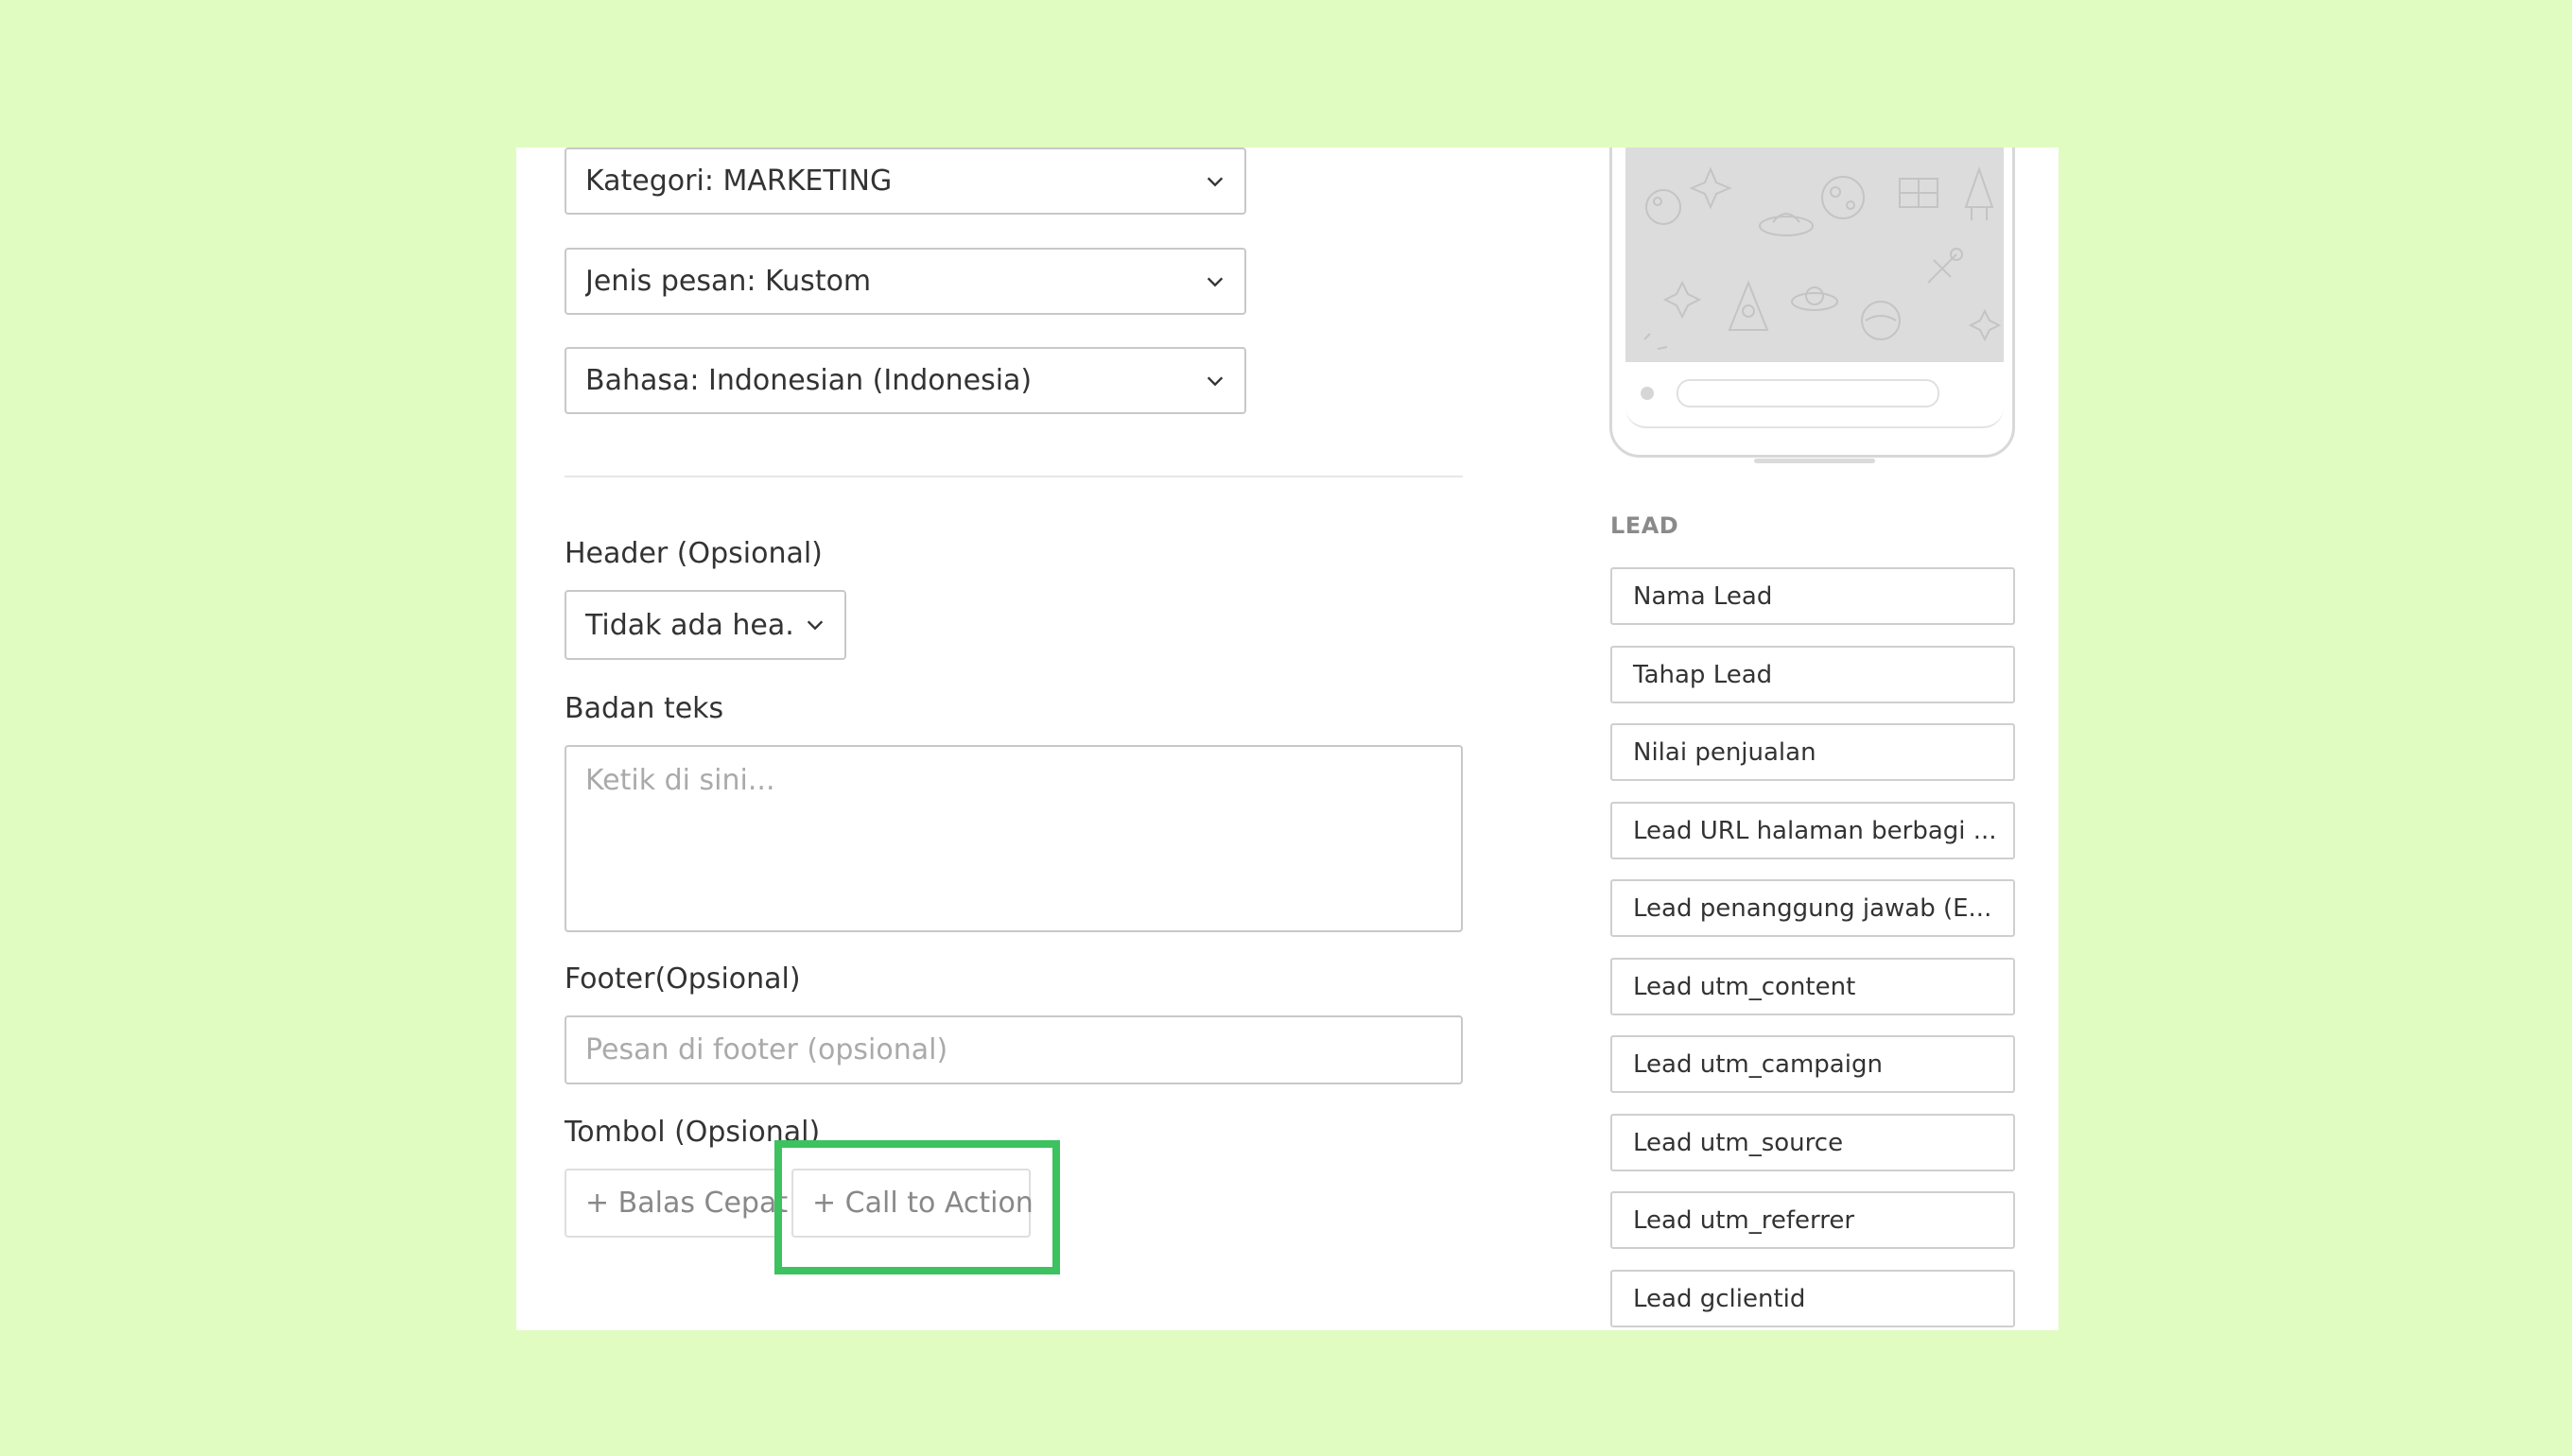  What do you see at coordinates (693, 1132) in the screenshot?
I see `buttons-label: Tombol (Opsional)` at bounding box center [693, 1132].